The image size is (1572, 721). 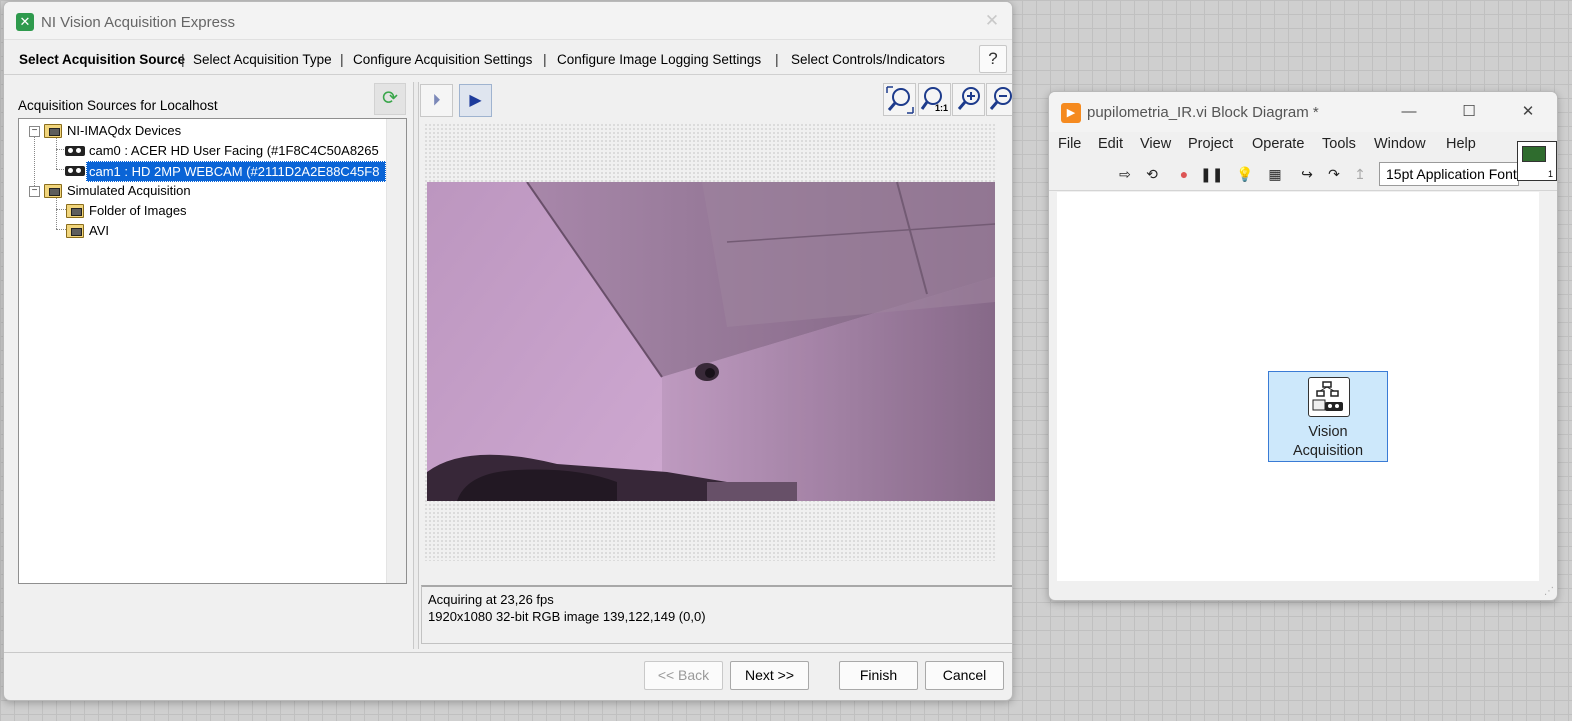 I want to click on run-icon: ⇨, so click(x=1125, y=174).